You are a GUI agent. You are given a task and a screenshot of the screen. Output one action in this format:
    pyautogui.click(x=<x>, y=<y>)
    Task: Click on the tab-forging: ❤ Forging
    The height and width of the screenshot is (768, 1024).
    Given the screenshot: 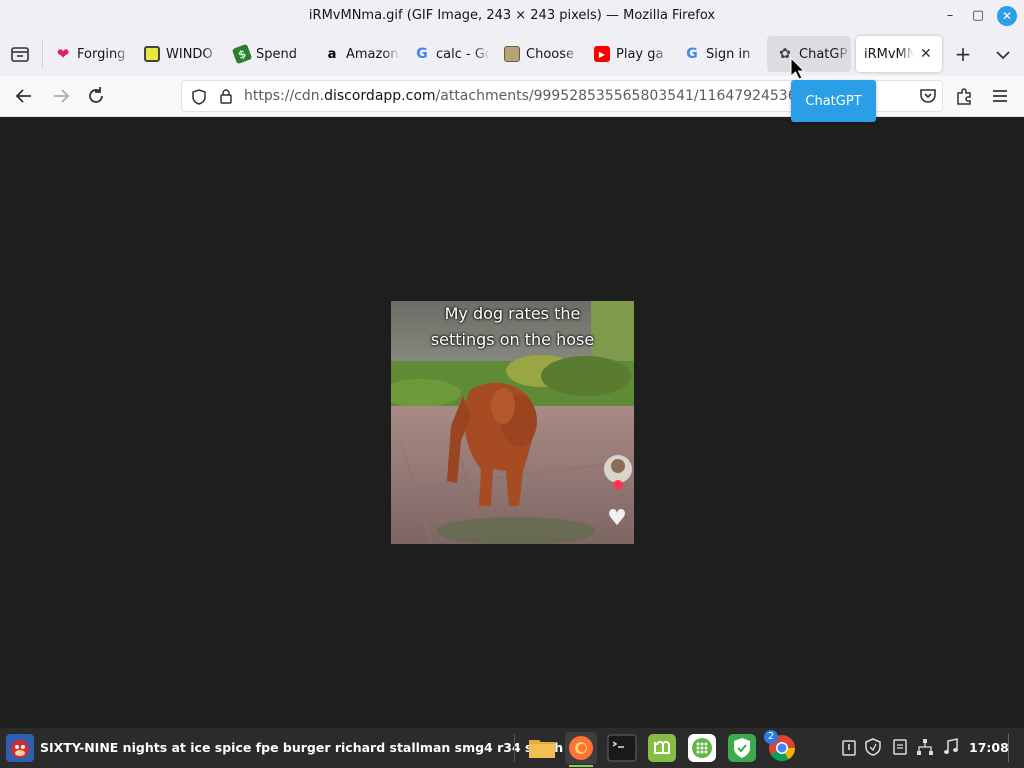 What is the action you would take?
    pyautogui.click(x=89, y=54)
    